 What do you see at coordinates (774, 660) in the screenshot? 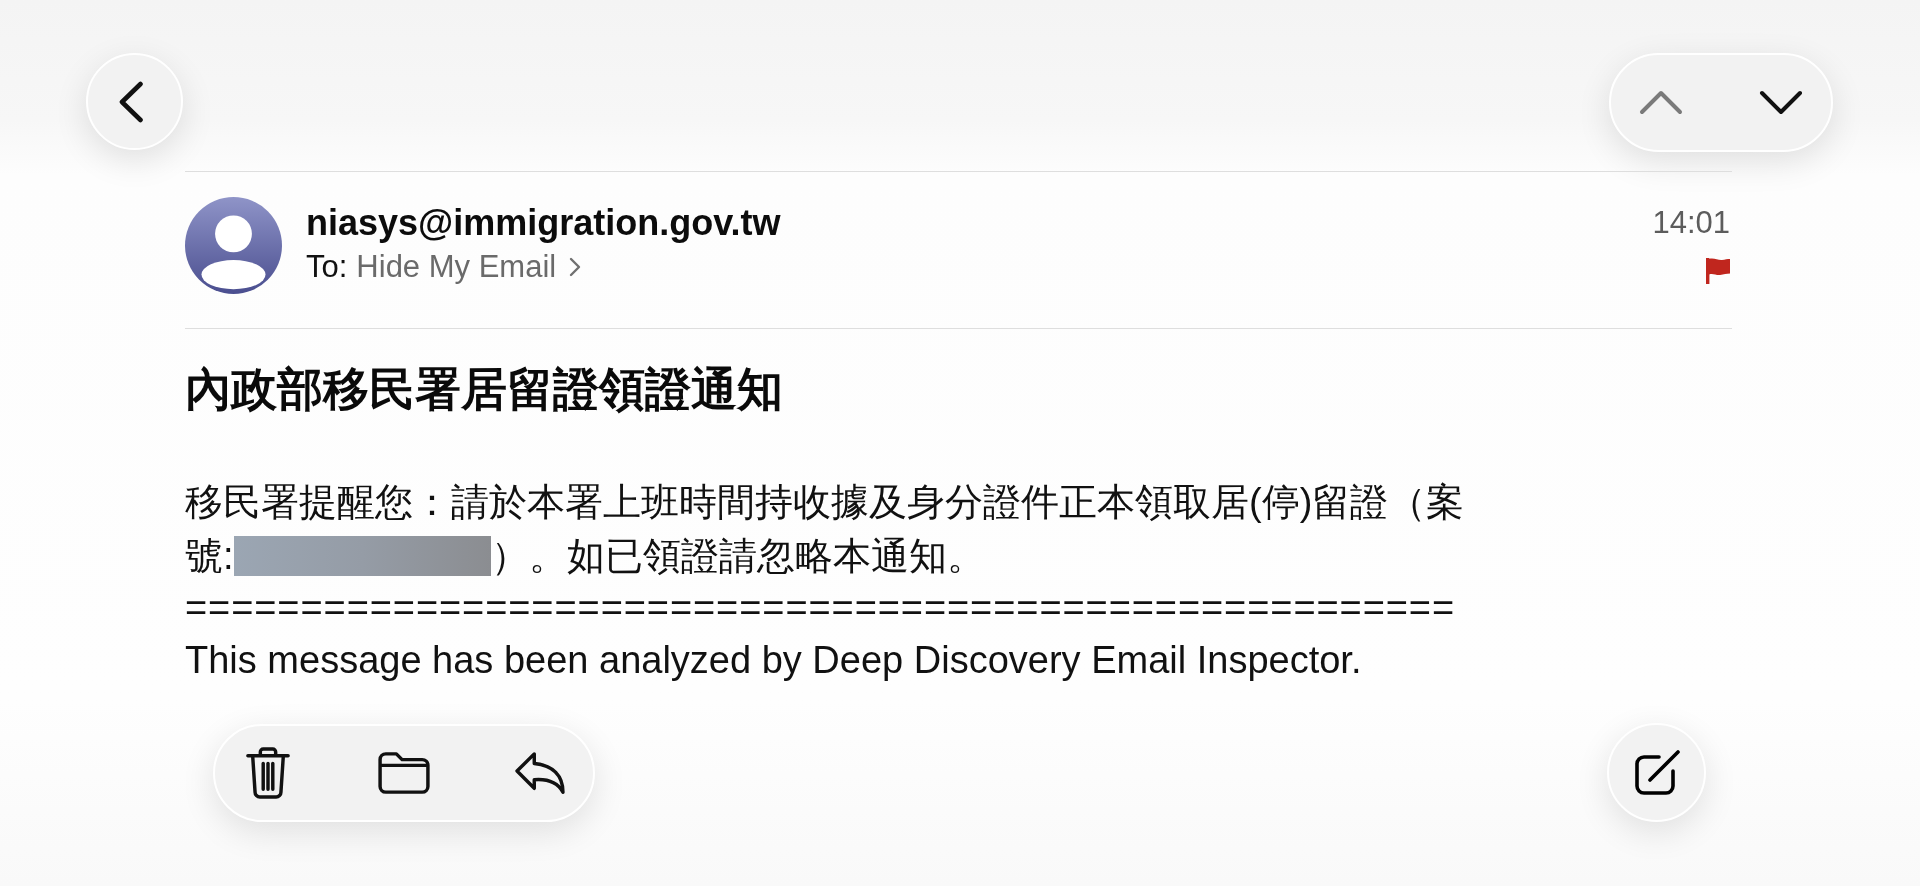
I see `scan-notice: This message has been analyzed by Deep Discovery Email Inspector.` at bounding box center [774, 660].